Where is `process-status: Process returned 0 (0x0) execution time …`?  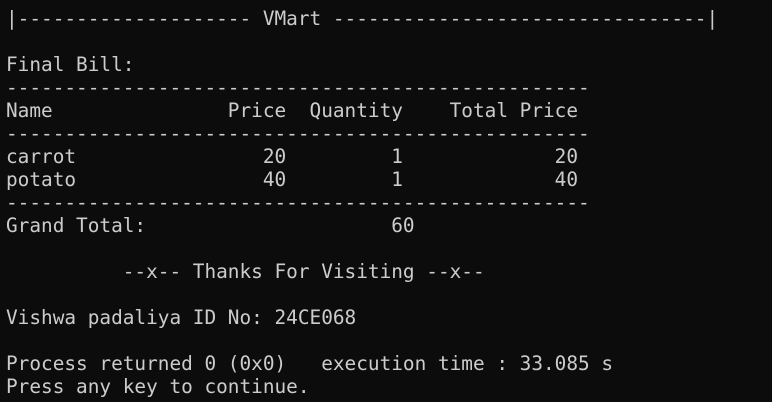
process-status: Process returned 0 (0x0) execution time … is located at coordinates (310, 363).